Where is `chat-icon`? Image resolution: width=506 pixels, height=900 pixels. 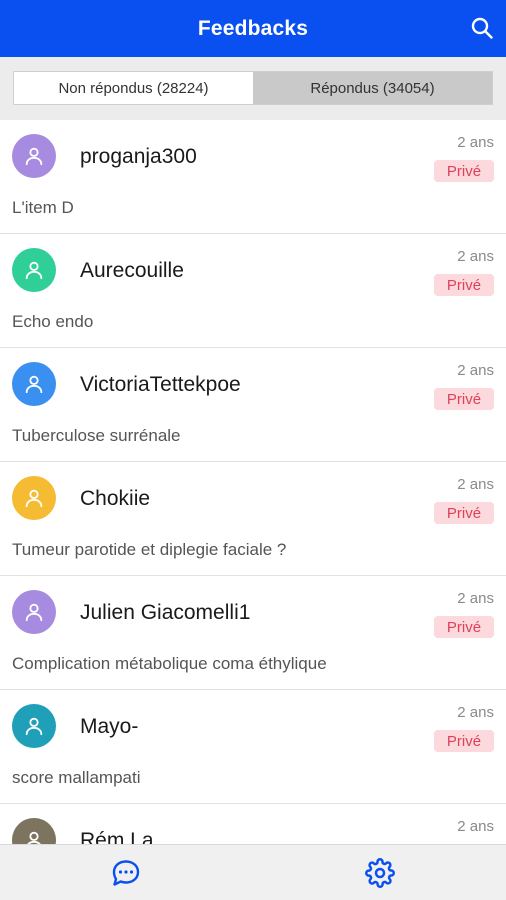
chat-icon is located at coordinates (126, 873).